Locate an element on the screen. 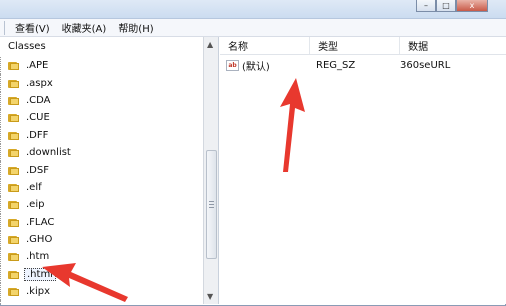 Image resolution: width=506 pixels, height=306 pixels. value-type: REG_SZ is located at coordinates (336, 65).